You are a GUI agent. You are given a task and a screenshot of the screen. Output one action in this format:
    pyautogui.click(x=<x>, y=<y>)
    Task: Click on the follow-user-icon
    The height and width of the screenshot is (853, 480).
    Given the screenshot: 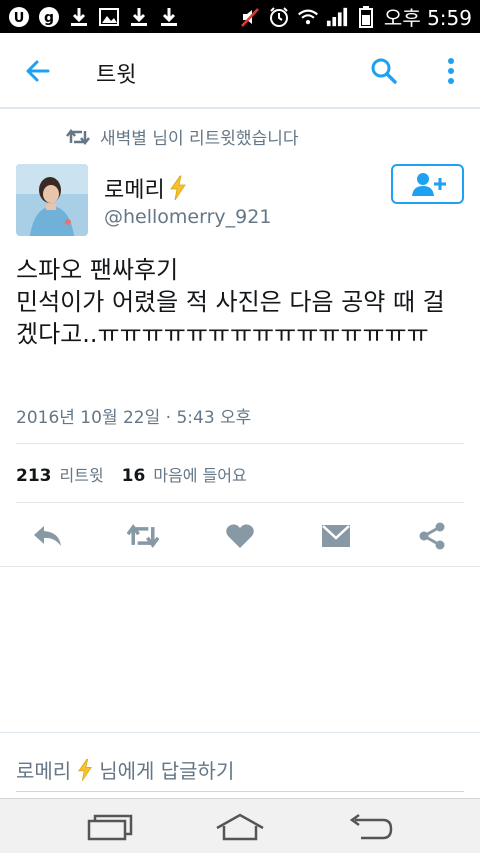 What is the action you would take?
    pyautogui.click(x=428, y=184)
    